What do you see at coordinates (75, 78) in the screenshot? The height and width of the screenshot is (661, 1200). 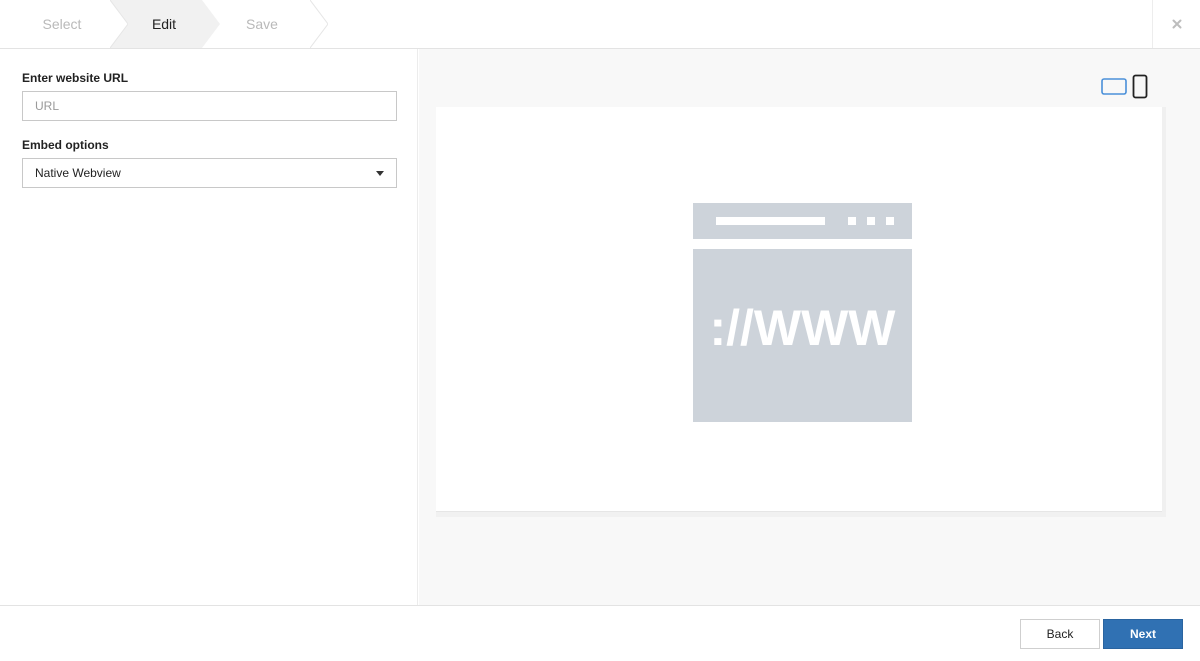 I see `url-field-label: Enter website URL` at bounding box center [75, 78].